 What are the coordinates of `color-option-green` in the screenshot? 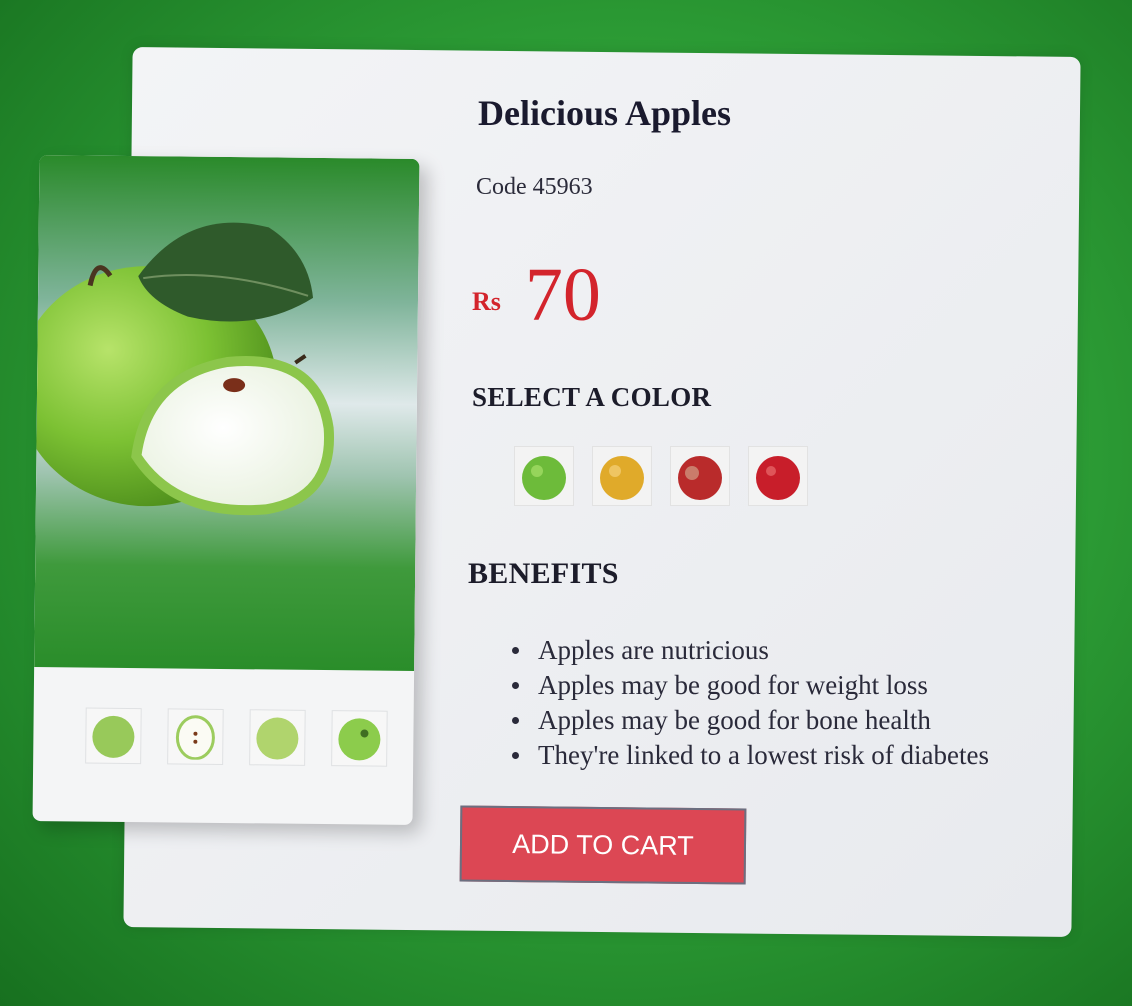 It's located at (544, 476).